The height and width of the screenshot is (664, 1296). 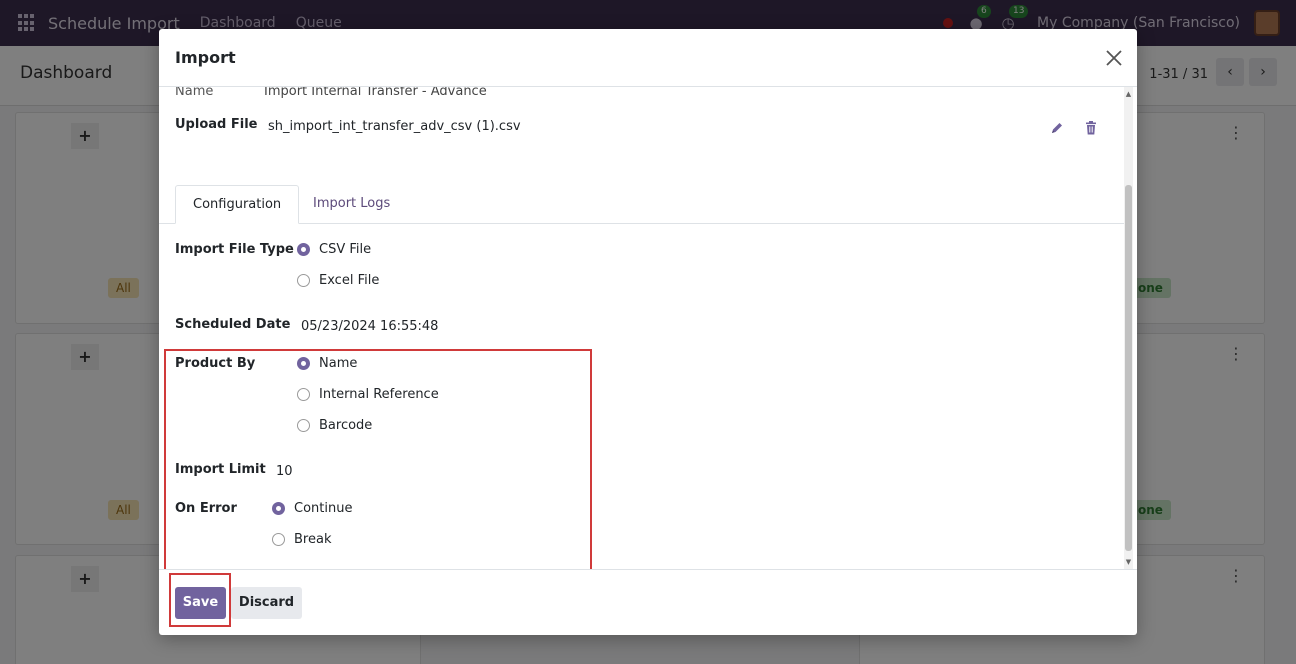 I want to click on dialog-title: Import, so click(x=205, y=57).